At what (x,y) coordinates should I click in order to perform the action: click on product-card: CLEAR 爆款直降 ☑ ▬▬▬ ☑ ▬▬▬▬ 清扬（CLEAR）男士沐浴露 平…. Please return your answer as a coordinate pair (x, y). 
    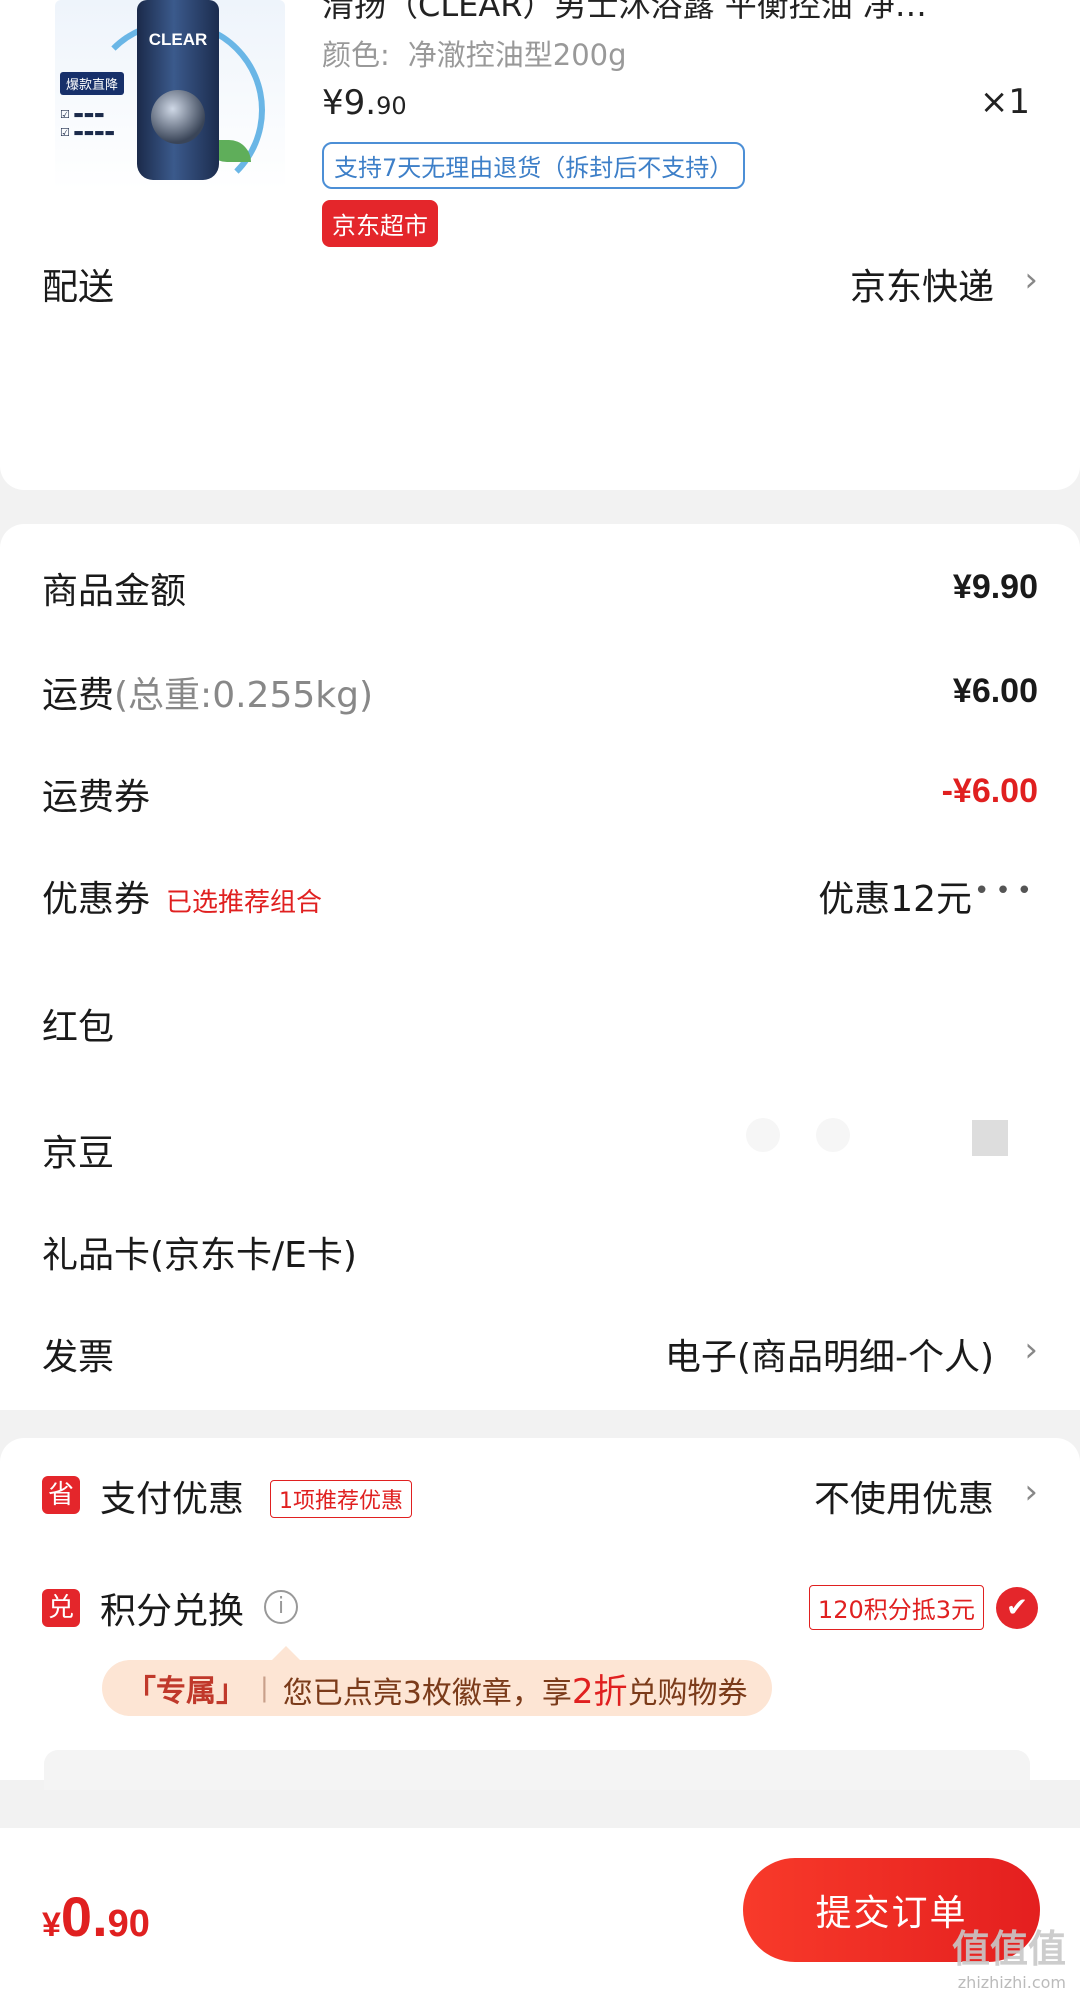
    Looking at the image, I should click on (540, 136).